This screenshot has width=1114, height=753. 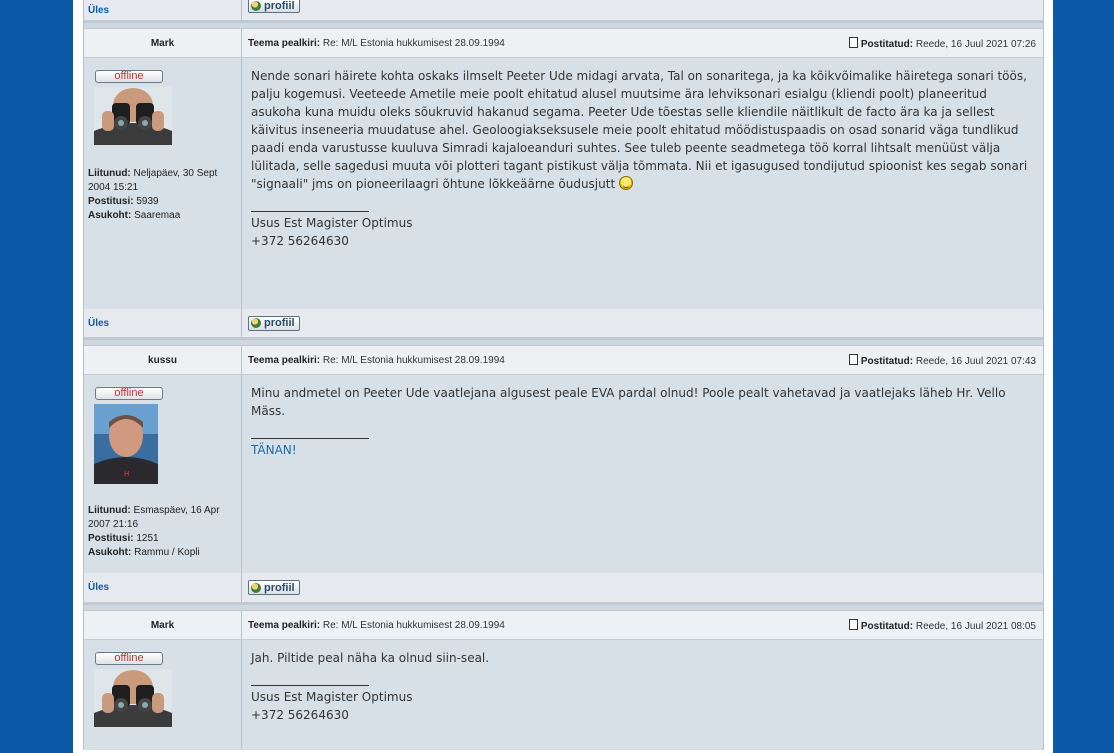 I want to click on post-count-value: 1251, so click(x=147, y=538).